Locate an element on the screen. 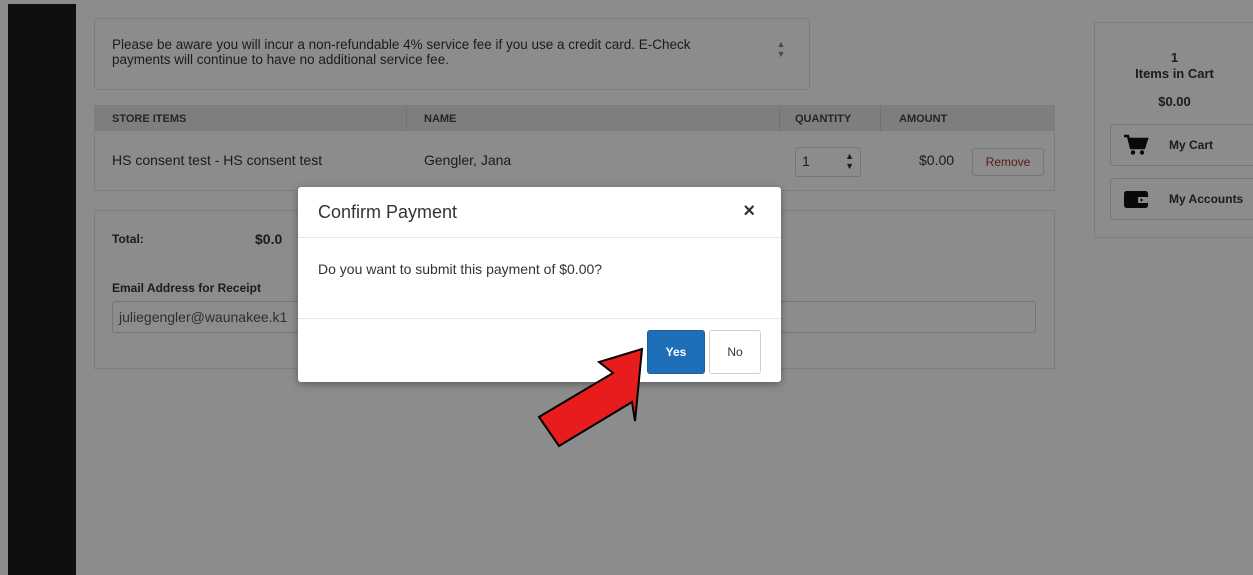 The height and width of the screenshot is (575, 1253). dialog-header: Confirm Payment × is located at coordinates (539, 212).